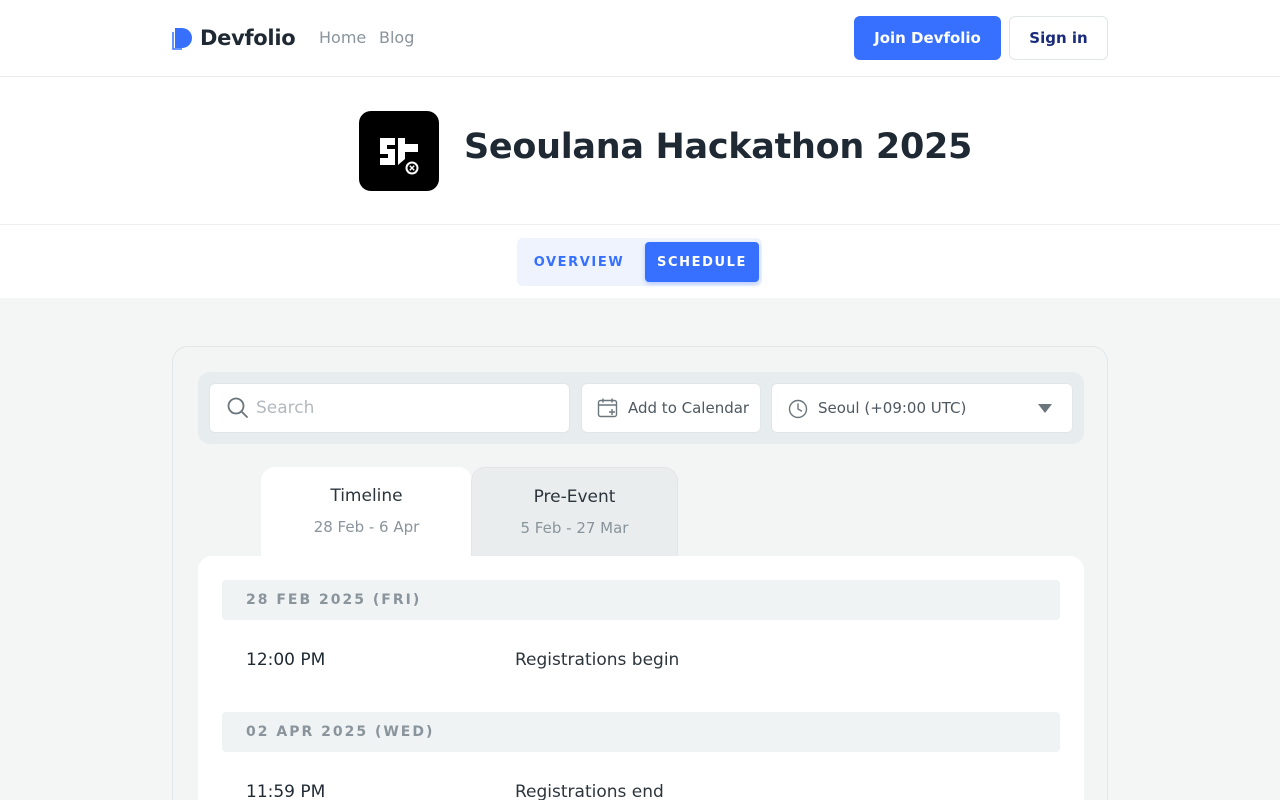  What do you see at coordinates (366, 527) in the screenshot?
I see `tab-timeline-dates: 28 Feb - 6 Apr` at bounding box center [366, 527].